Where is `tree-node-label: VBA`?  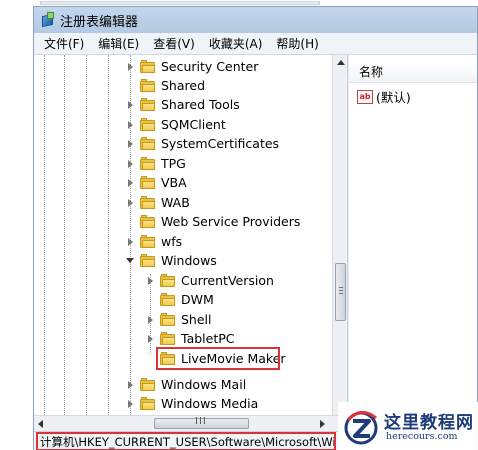 tree-node-label: VBA is located at coordinates (174, 182).